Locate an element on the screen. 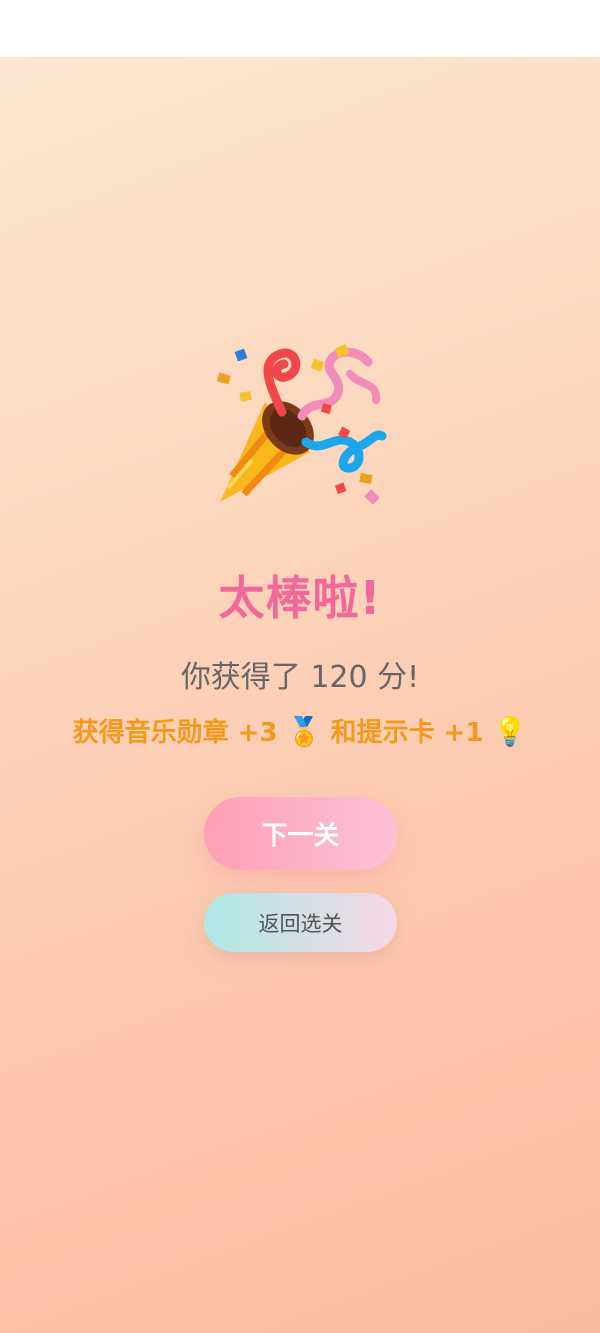  reward-text: 获得音乐勋章 +3 🏅 和提示卡 +1 💡 is located at coordinates (300, 730).